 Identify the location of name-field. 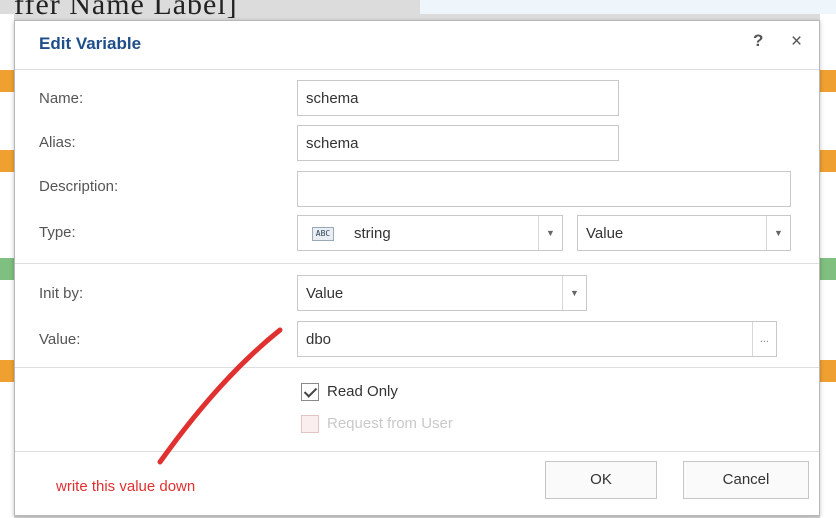
(458, 98).